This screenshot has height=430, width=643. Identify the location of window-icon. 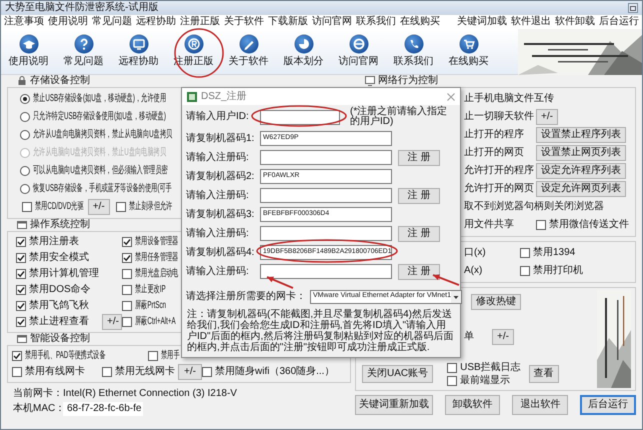
(22, 339).